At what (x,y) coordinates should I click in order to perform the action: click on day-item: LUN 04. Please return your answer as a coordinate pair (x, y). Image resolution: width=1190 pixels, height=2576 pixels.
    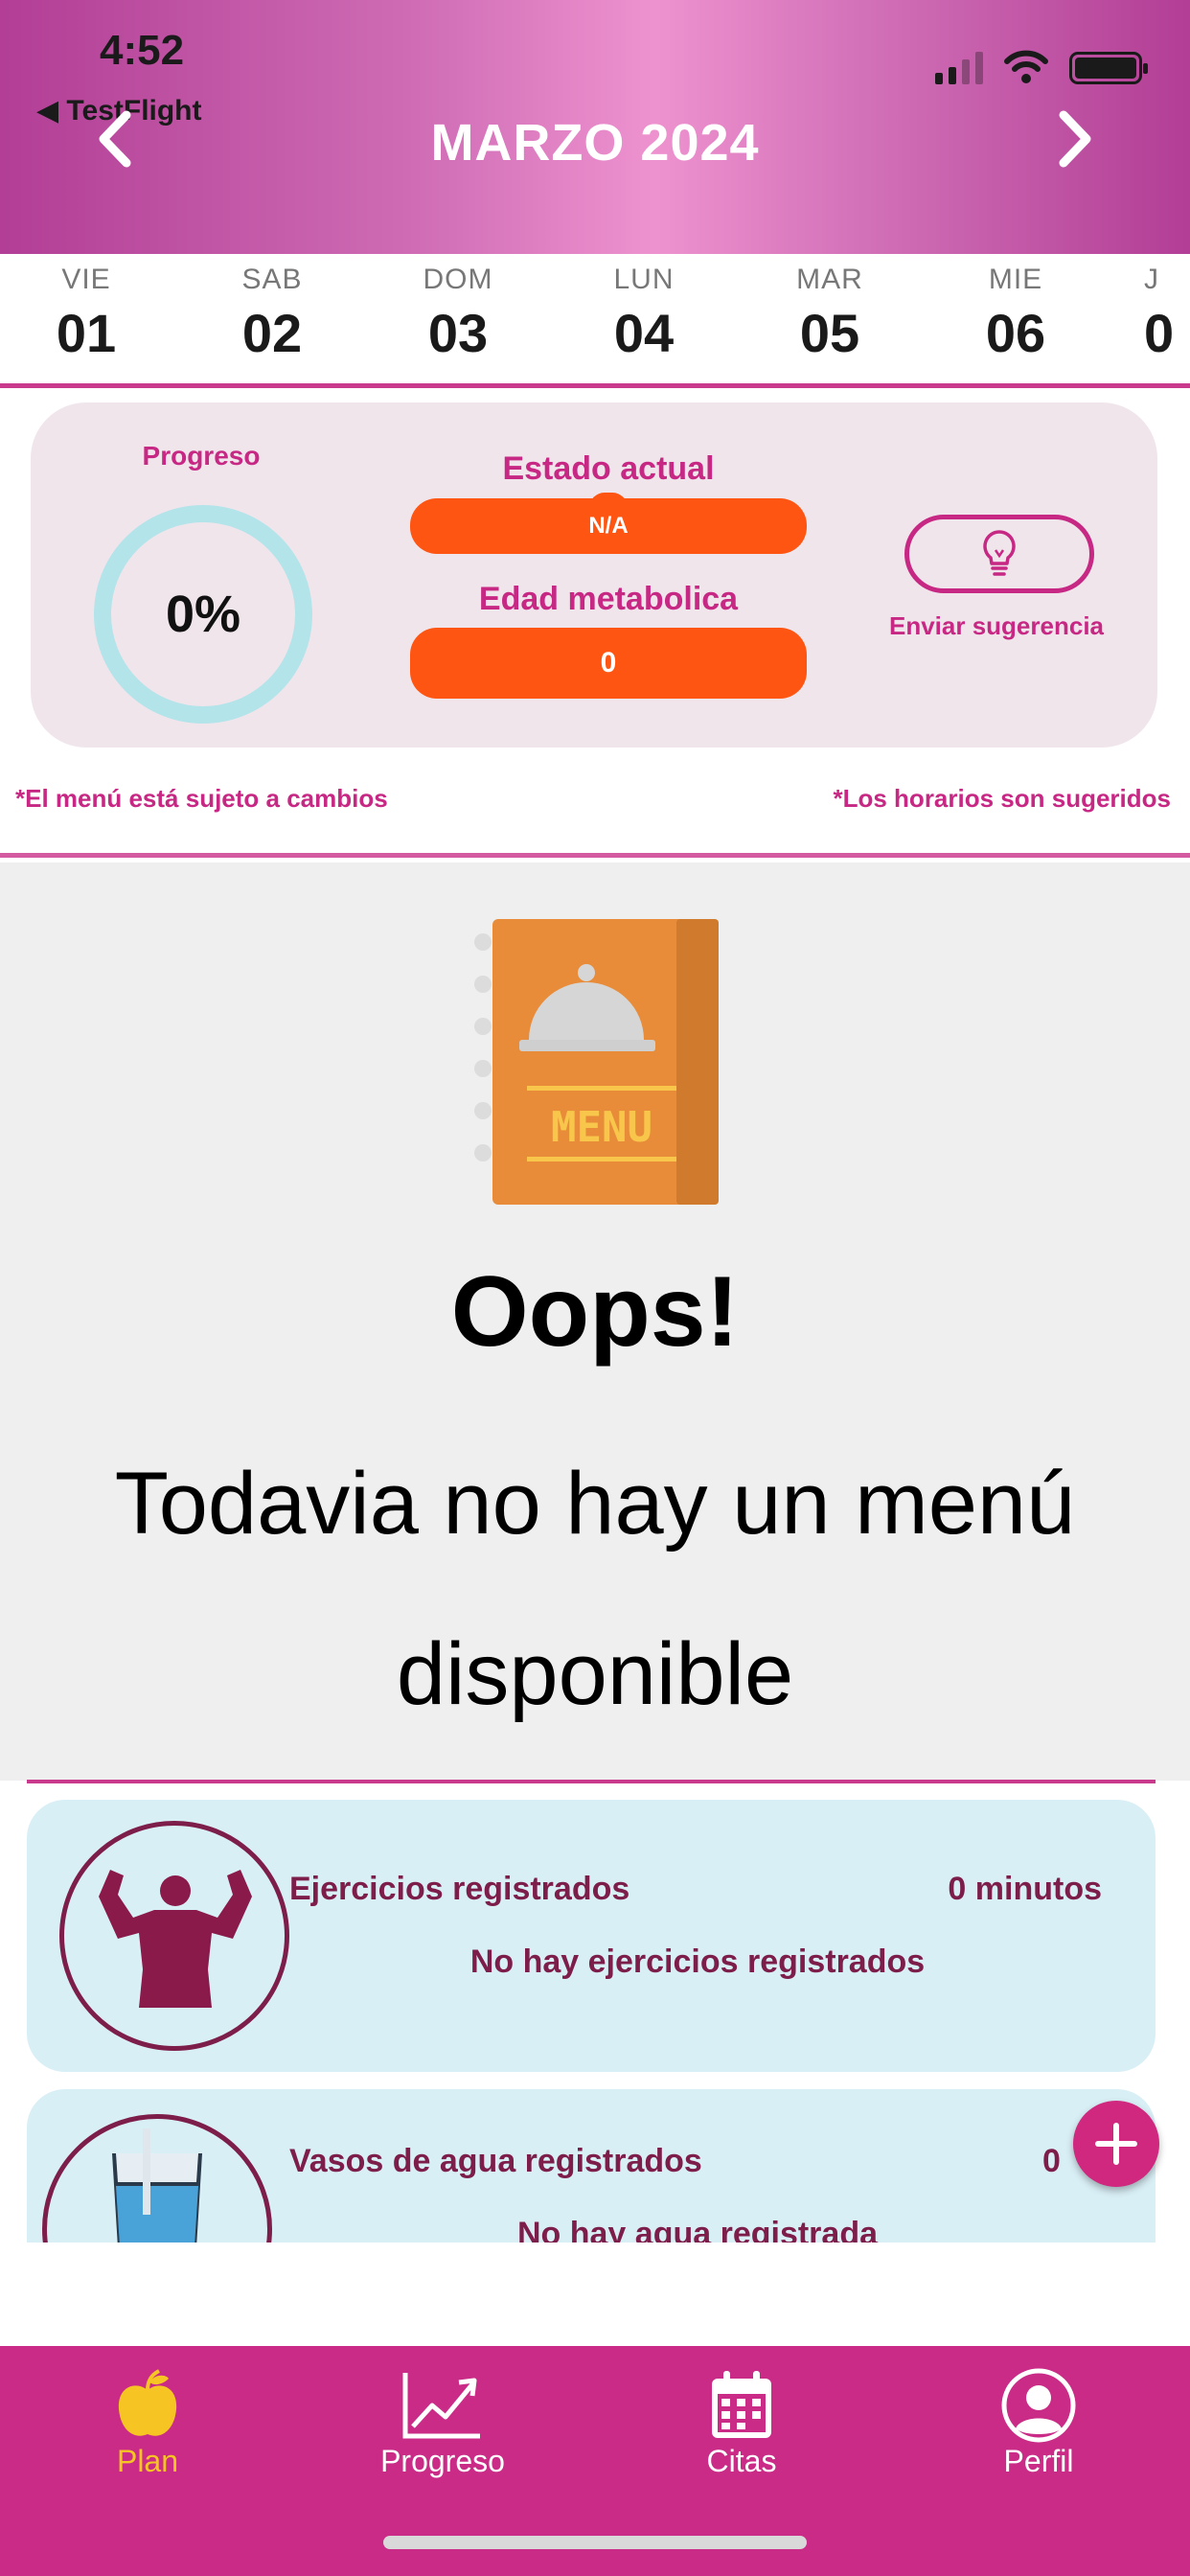
    Looking at the image, I should click on (643, 314).